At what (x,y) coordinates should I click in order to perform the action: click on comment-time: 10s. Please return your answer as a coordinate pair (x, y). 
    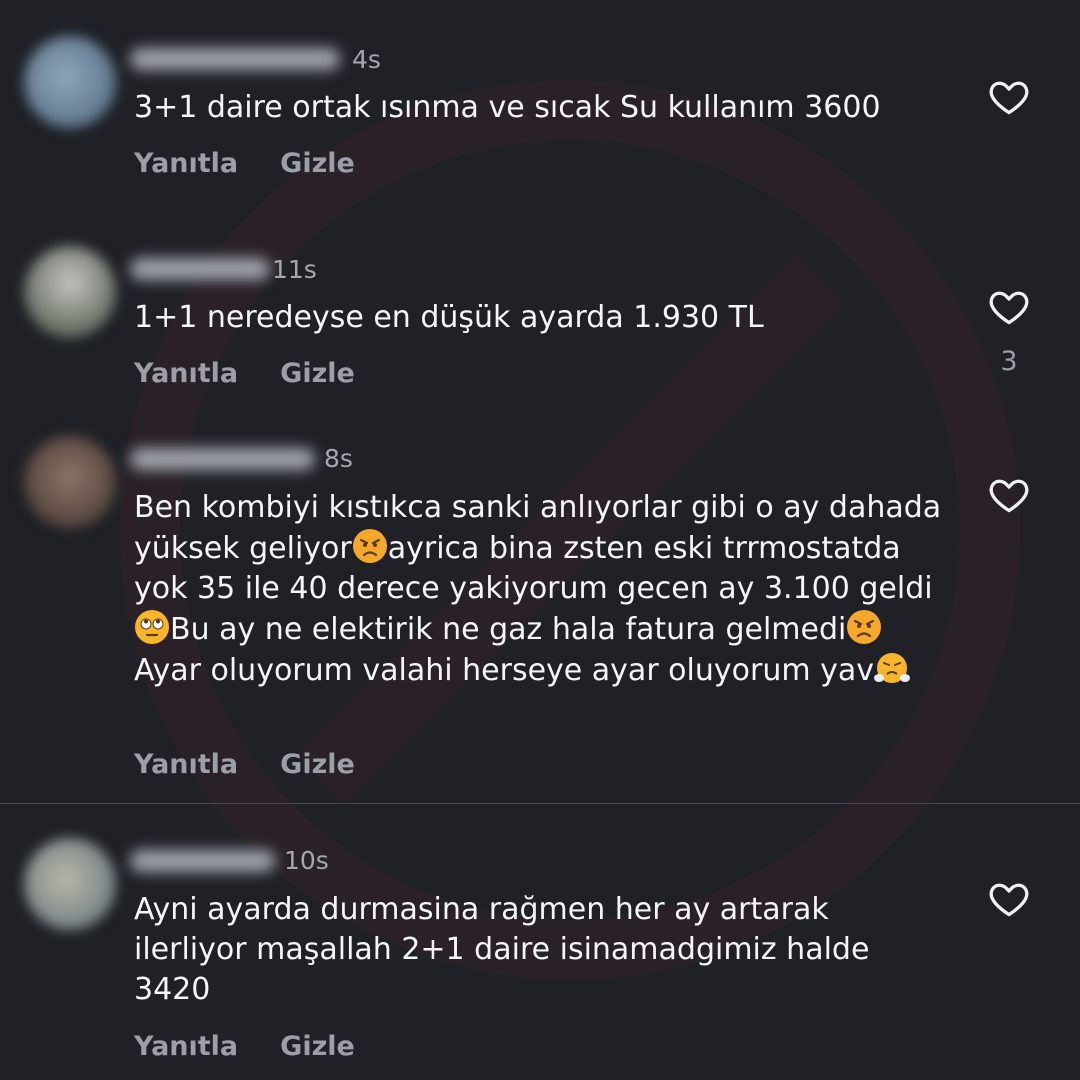
    Looking at the image, I should click on (306, 860).